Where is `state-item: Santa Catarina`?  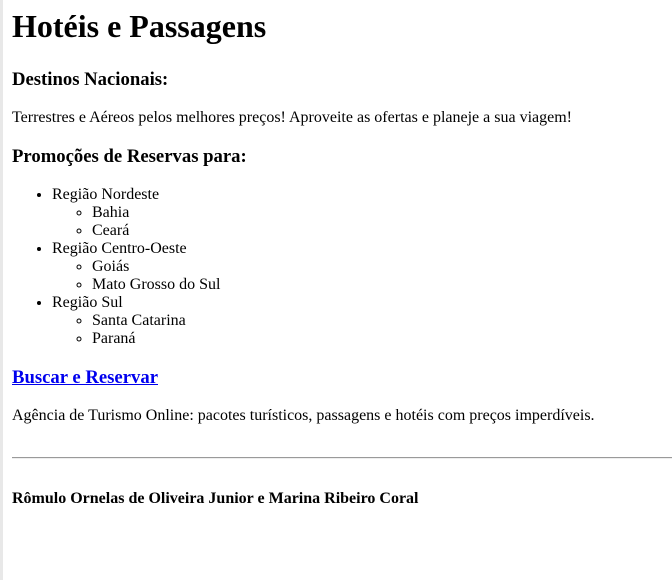 state-item: Santa Catarina is located at coordinates (156, 321).